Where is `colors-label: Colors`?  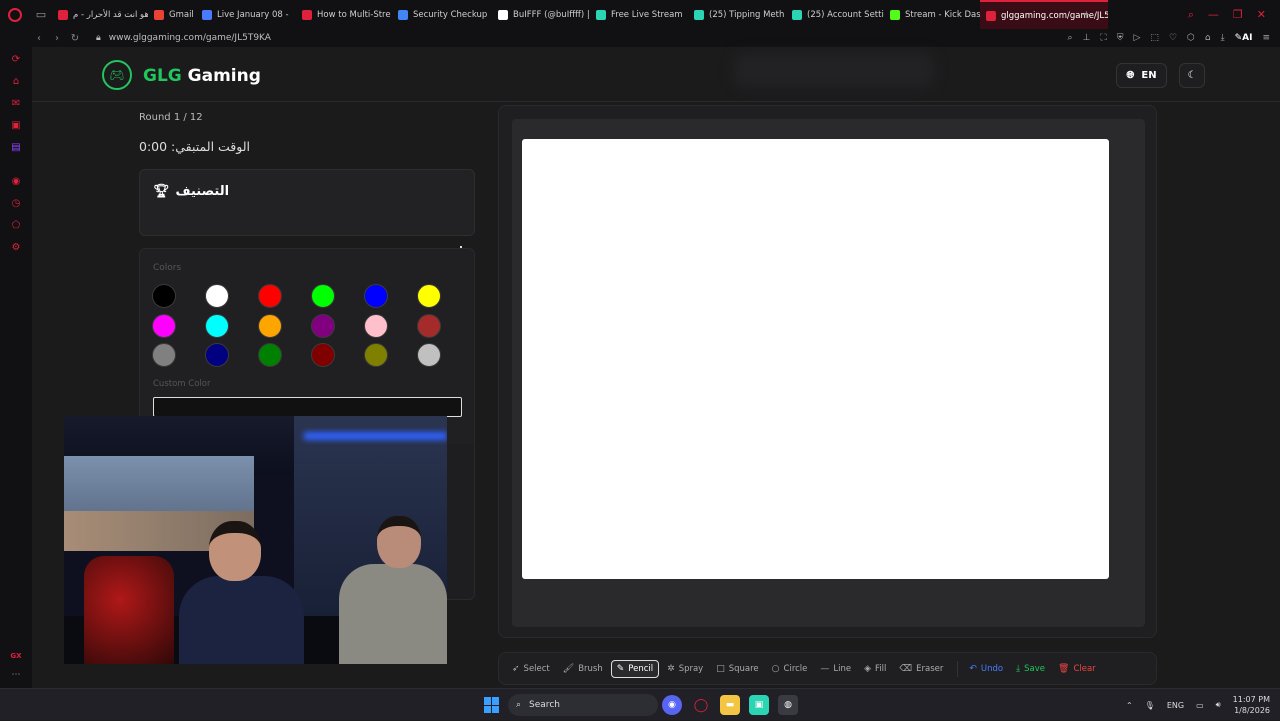
colors-label: Colors is located at coordinates (167, 268).